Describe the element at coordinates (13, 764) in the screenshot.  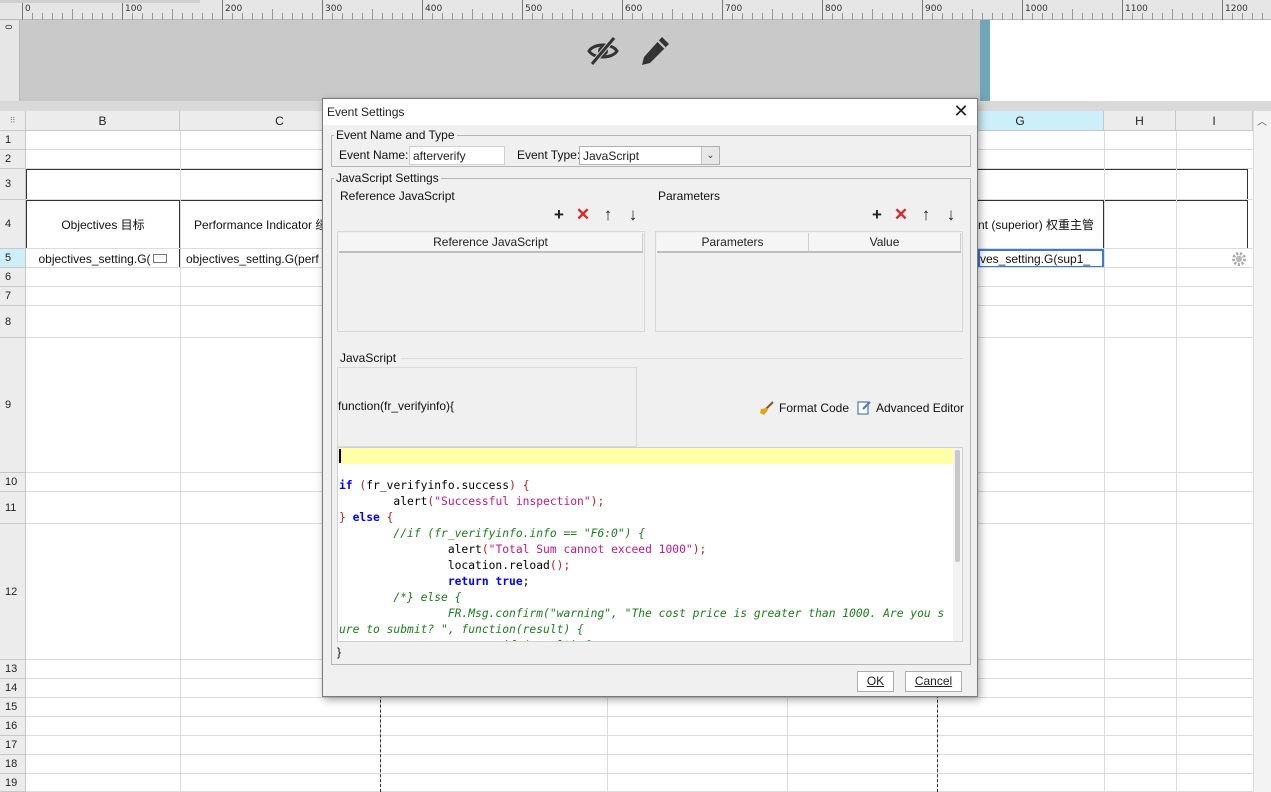
I see `row-header: 18` at that location.